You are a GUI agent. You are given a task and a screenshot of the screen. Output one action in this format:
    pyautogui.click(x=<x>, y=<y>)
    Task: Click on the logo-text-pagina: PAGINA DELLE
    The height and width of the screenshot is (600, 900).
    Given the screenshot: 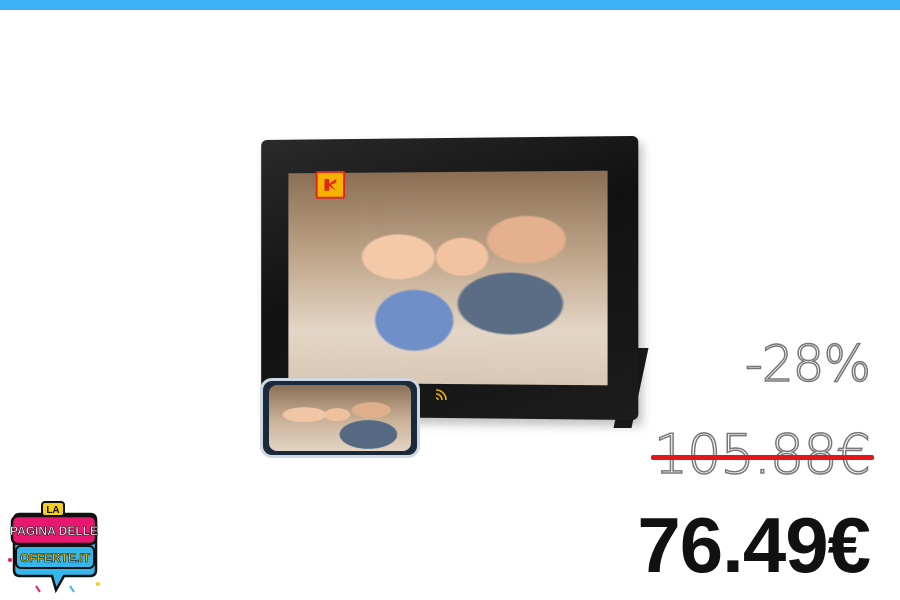 What is the action you would take?
    pyautogui.click(x=54, y=531)
    